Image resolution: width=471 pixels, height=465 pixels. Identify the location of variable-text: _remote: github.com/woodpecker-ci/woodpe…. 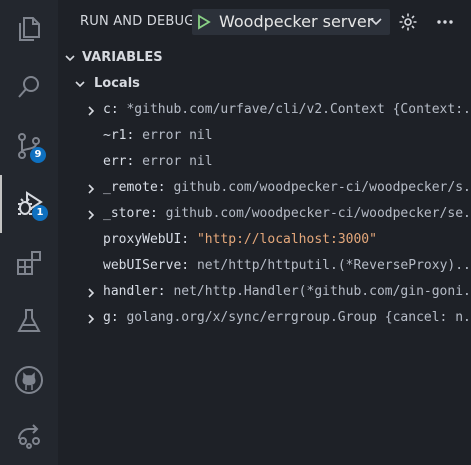
(287, 187).